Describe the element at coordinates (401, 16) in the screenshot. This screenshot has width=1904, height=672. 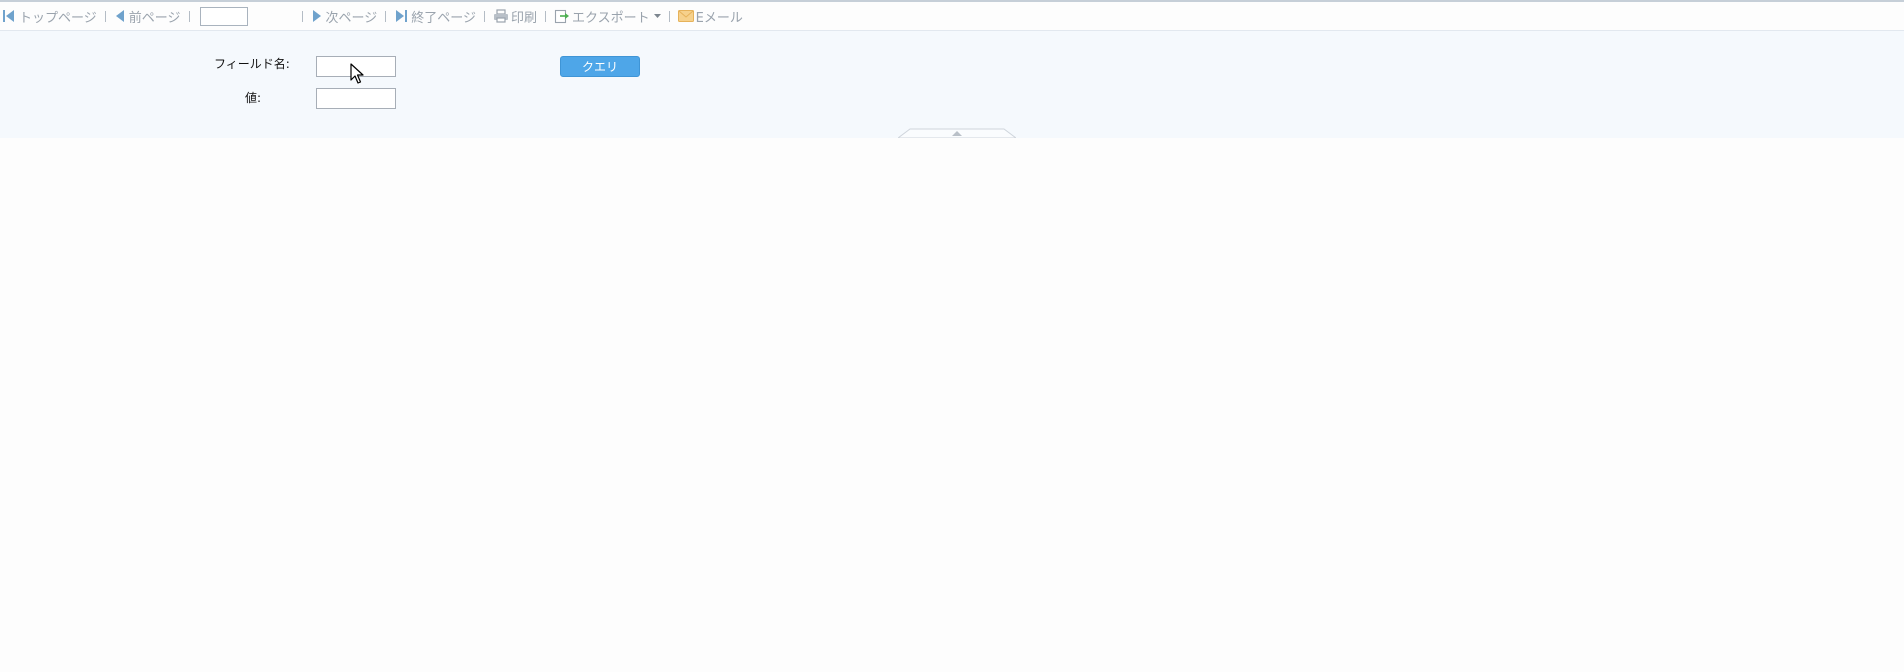
I see `last-page-icon` at that location.